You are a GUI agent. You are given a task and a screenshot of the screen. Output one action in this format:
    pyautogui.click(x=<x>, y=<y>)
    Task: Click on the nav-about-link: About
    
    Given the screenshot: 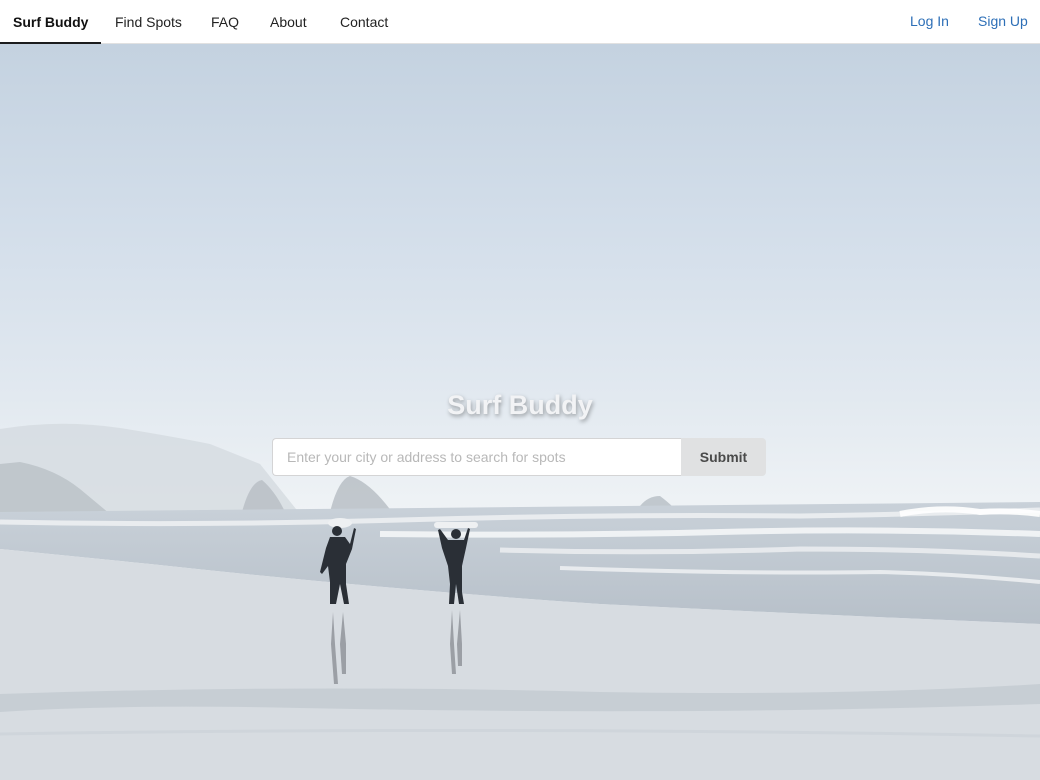 What is the action you would take?
    pyautogui.click(x=288, y=22)
    